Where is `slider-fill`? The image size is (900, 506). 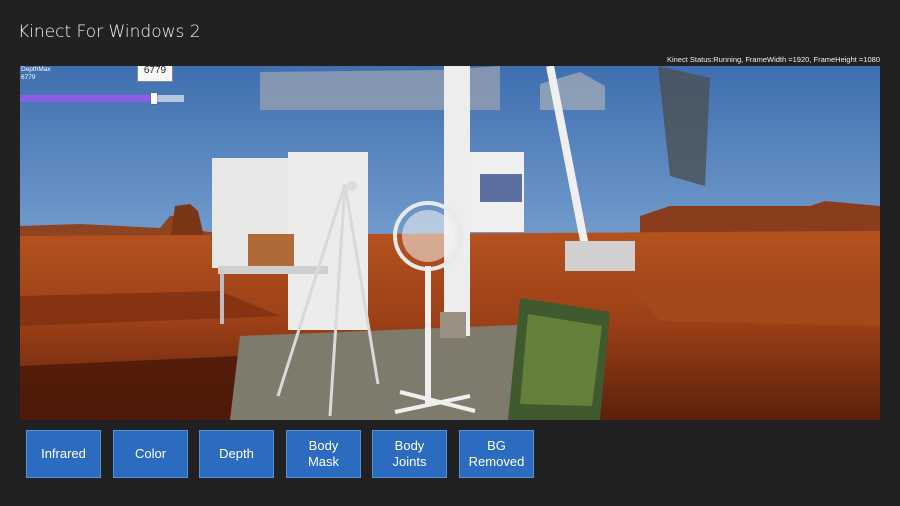
slider-fill is located at coordinates (87, 98).